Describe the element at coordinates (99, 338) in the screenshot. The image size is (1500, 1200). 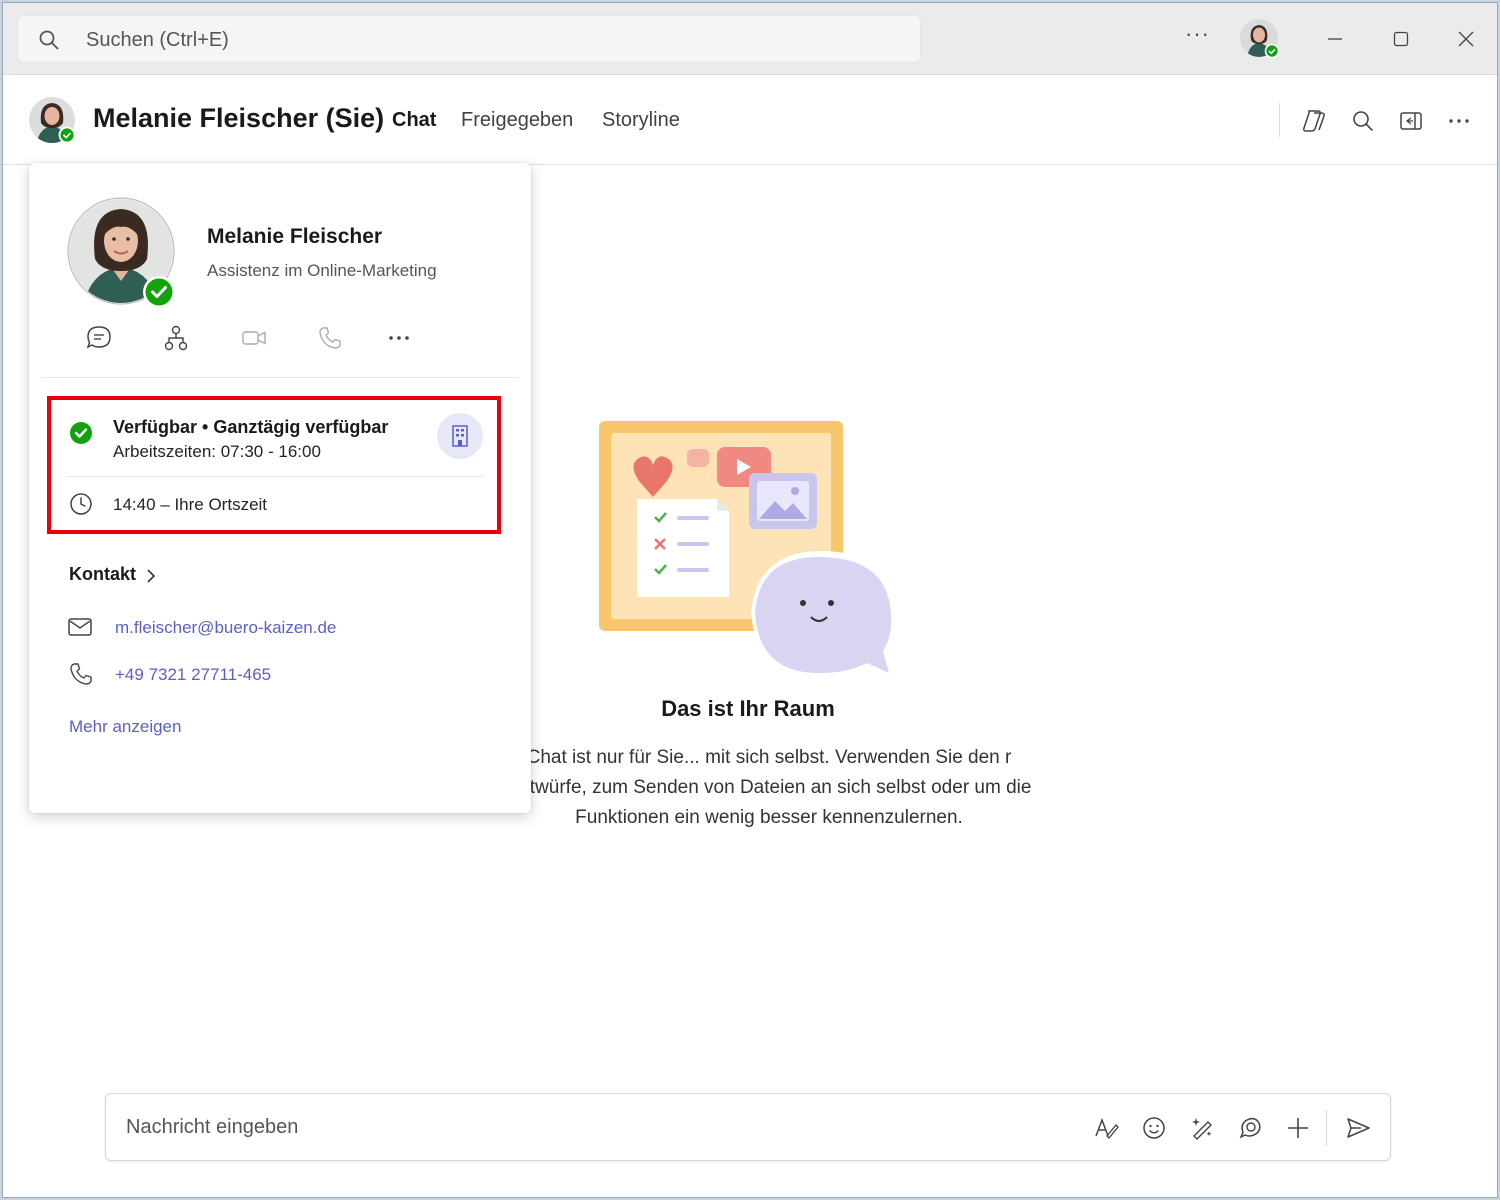
I see `chat-icon` at that location.